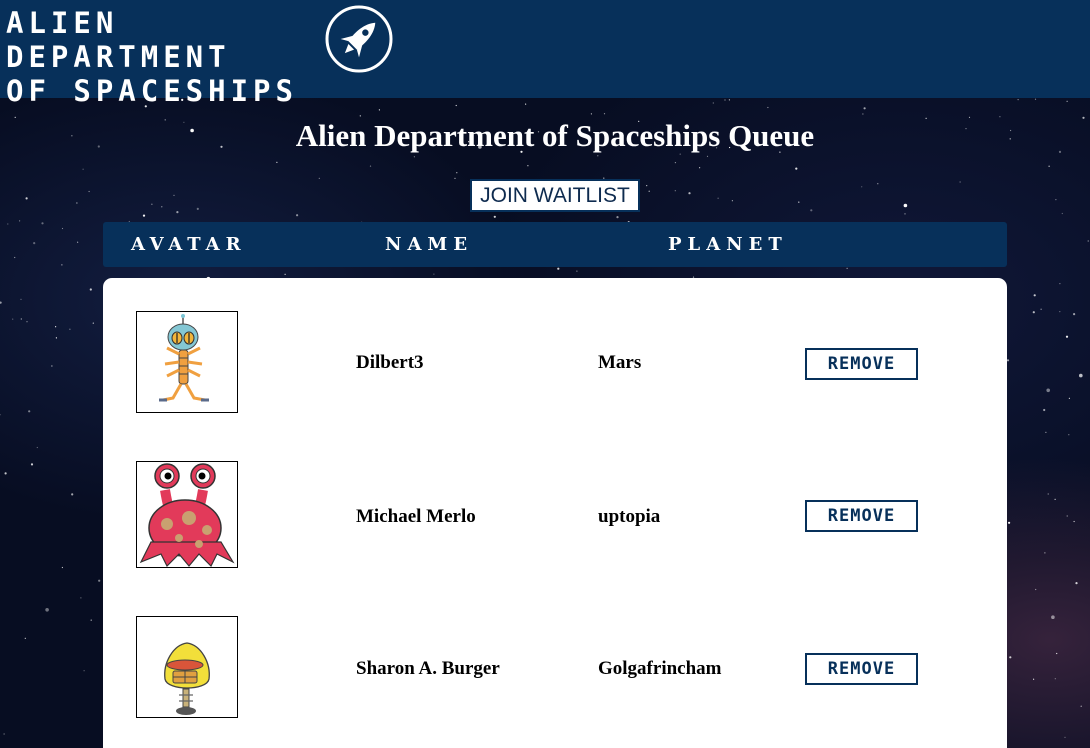  Describe the element at coordinates (118, 40) in the screenshot. I see `brand-title-line1: ALIEN DEPARTMENT` at that location.